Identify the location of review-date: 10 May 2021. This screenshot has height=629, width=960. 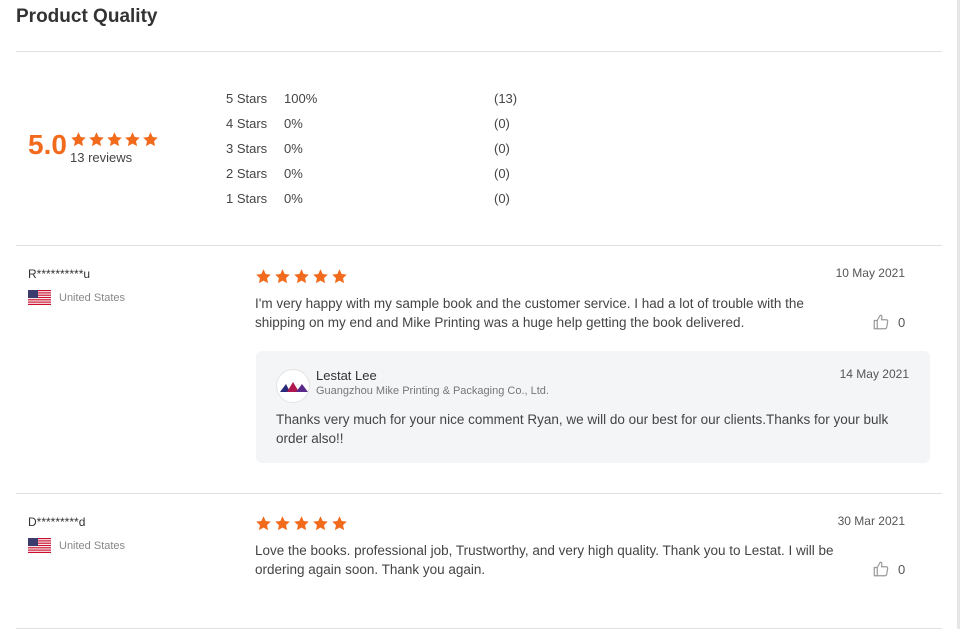
(870, 273).